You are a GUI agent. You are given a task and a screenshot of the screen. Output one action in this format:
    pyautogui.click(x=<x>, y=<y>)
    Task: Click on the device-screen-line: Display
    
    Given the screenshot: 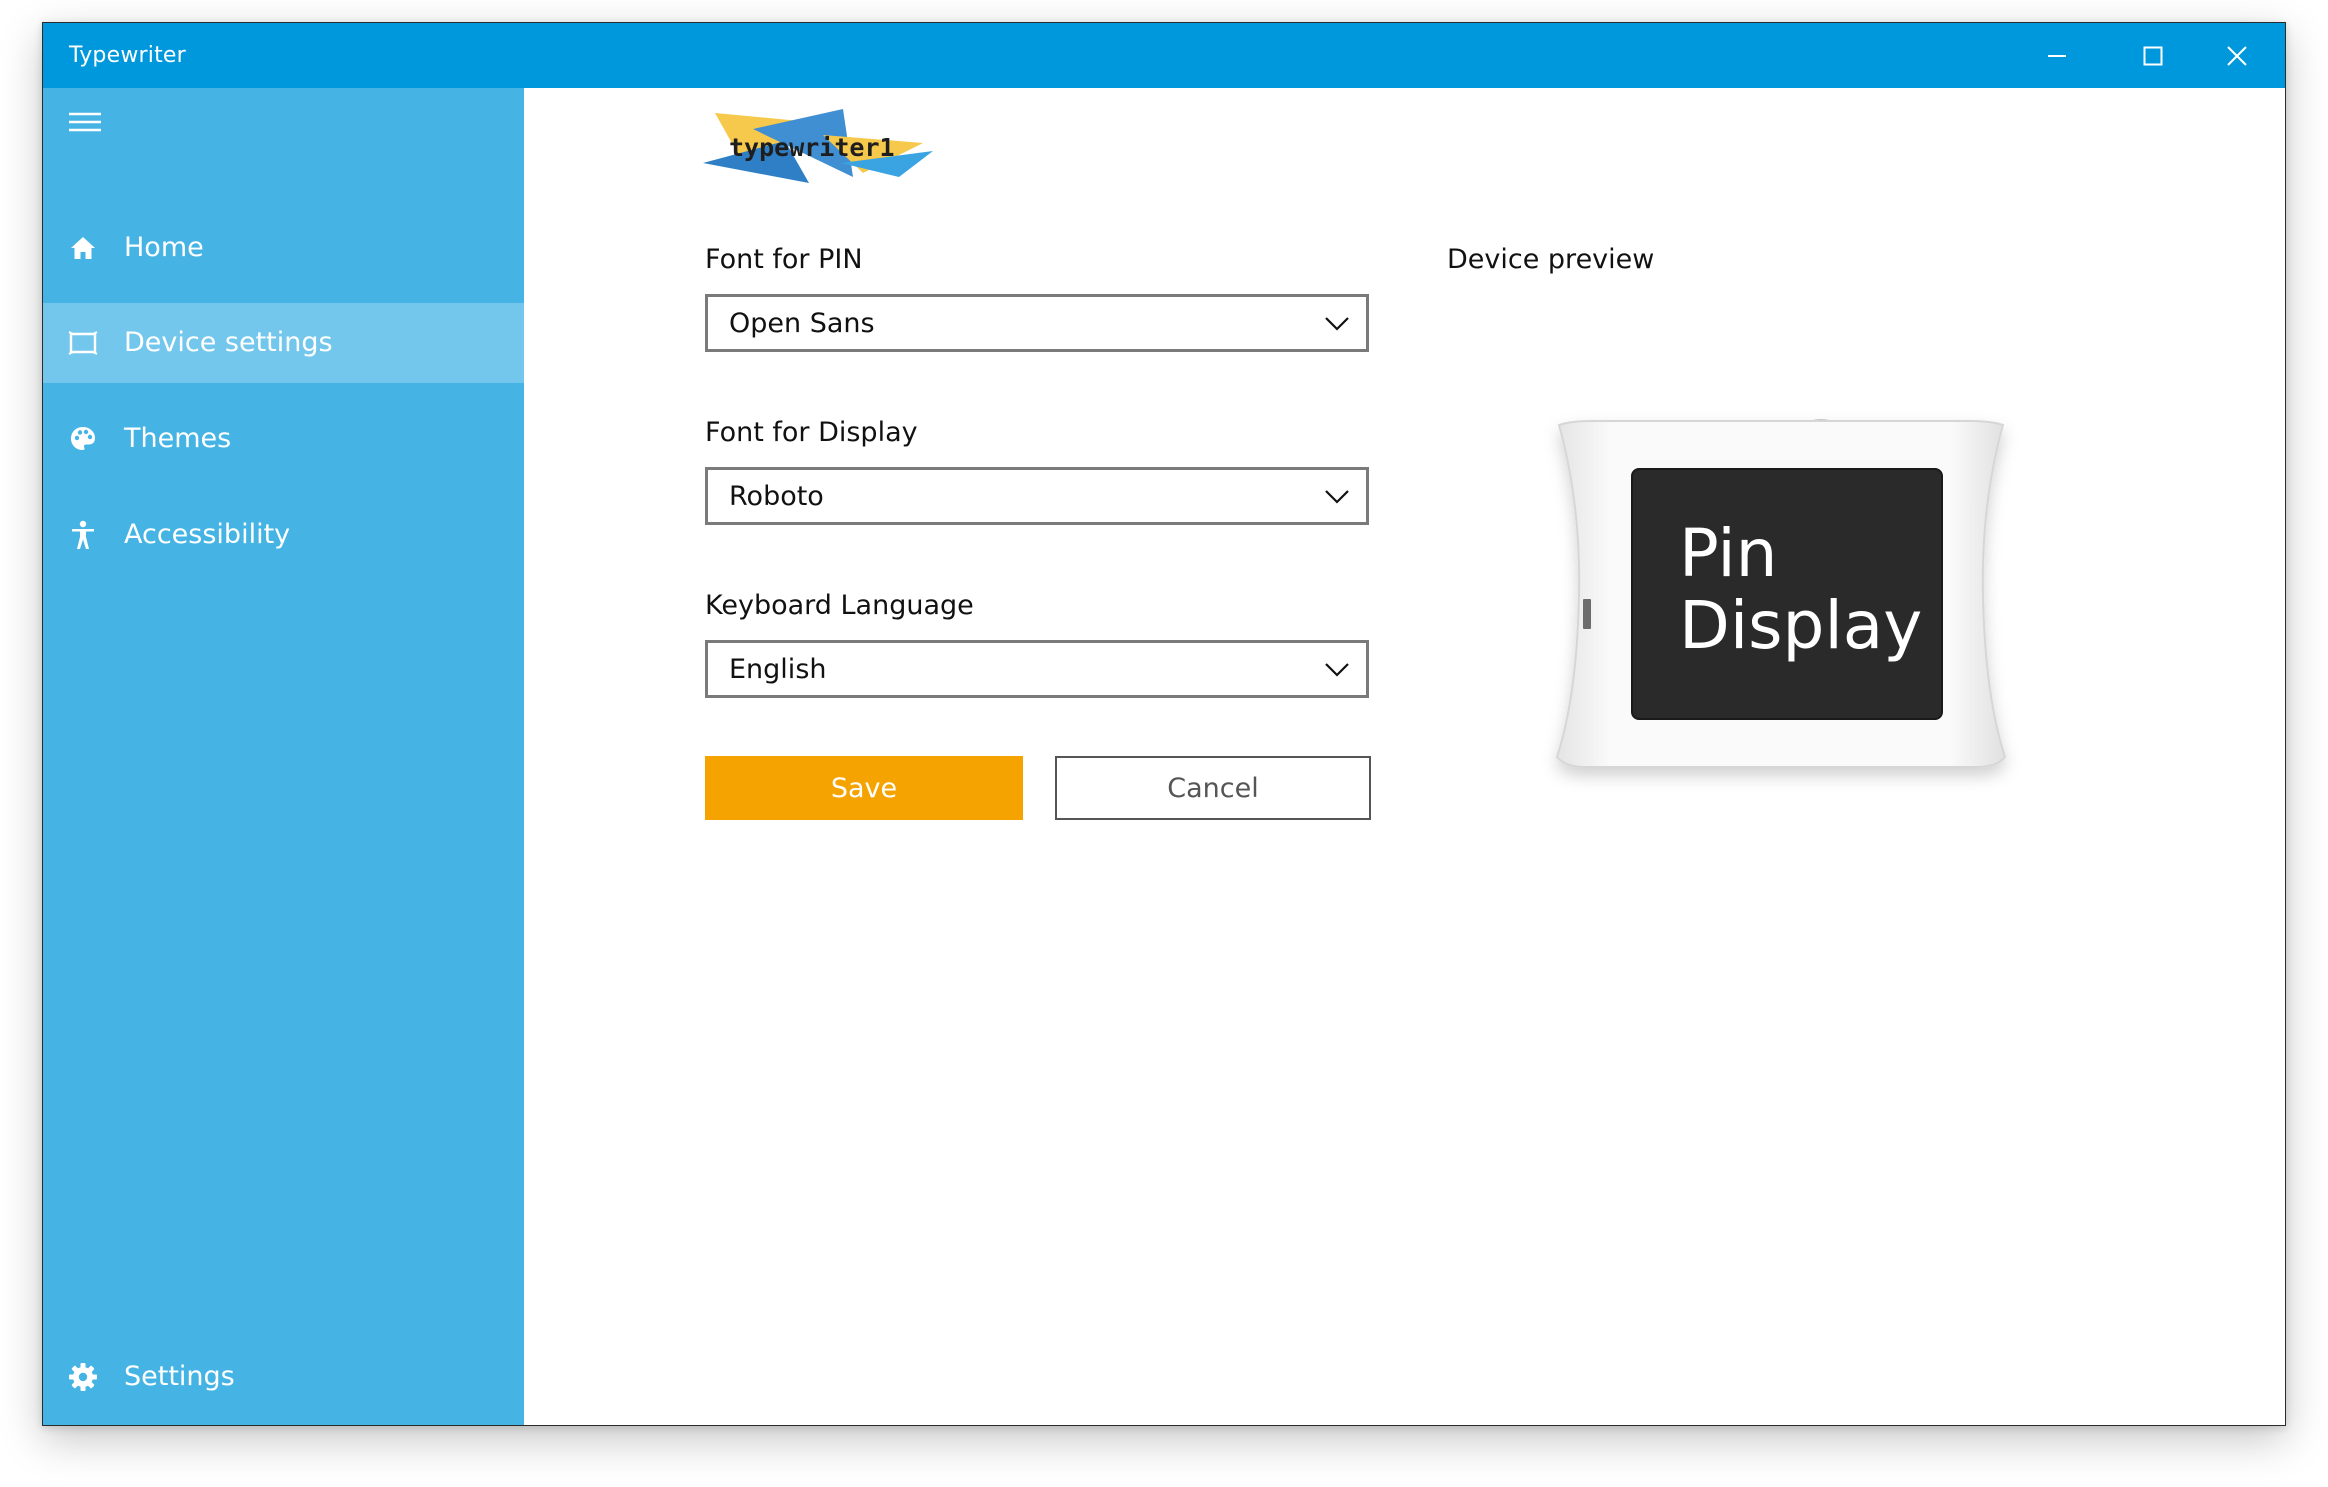 What is the action you would take?
    pyautogui.click(x=1801, y=625)
    